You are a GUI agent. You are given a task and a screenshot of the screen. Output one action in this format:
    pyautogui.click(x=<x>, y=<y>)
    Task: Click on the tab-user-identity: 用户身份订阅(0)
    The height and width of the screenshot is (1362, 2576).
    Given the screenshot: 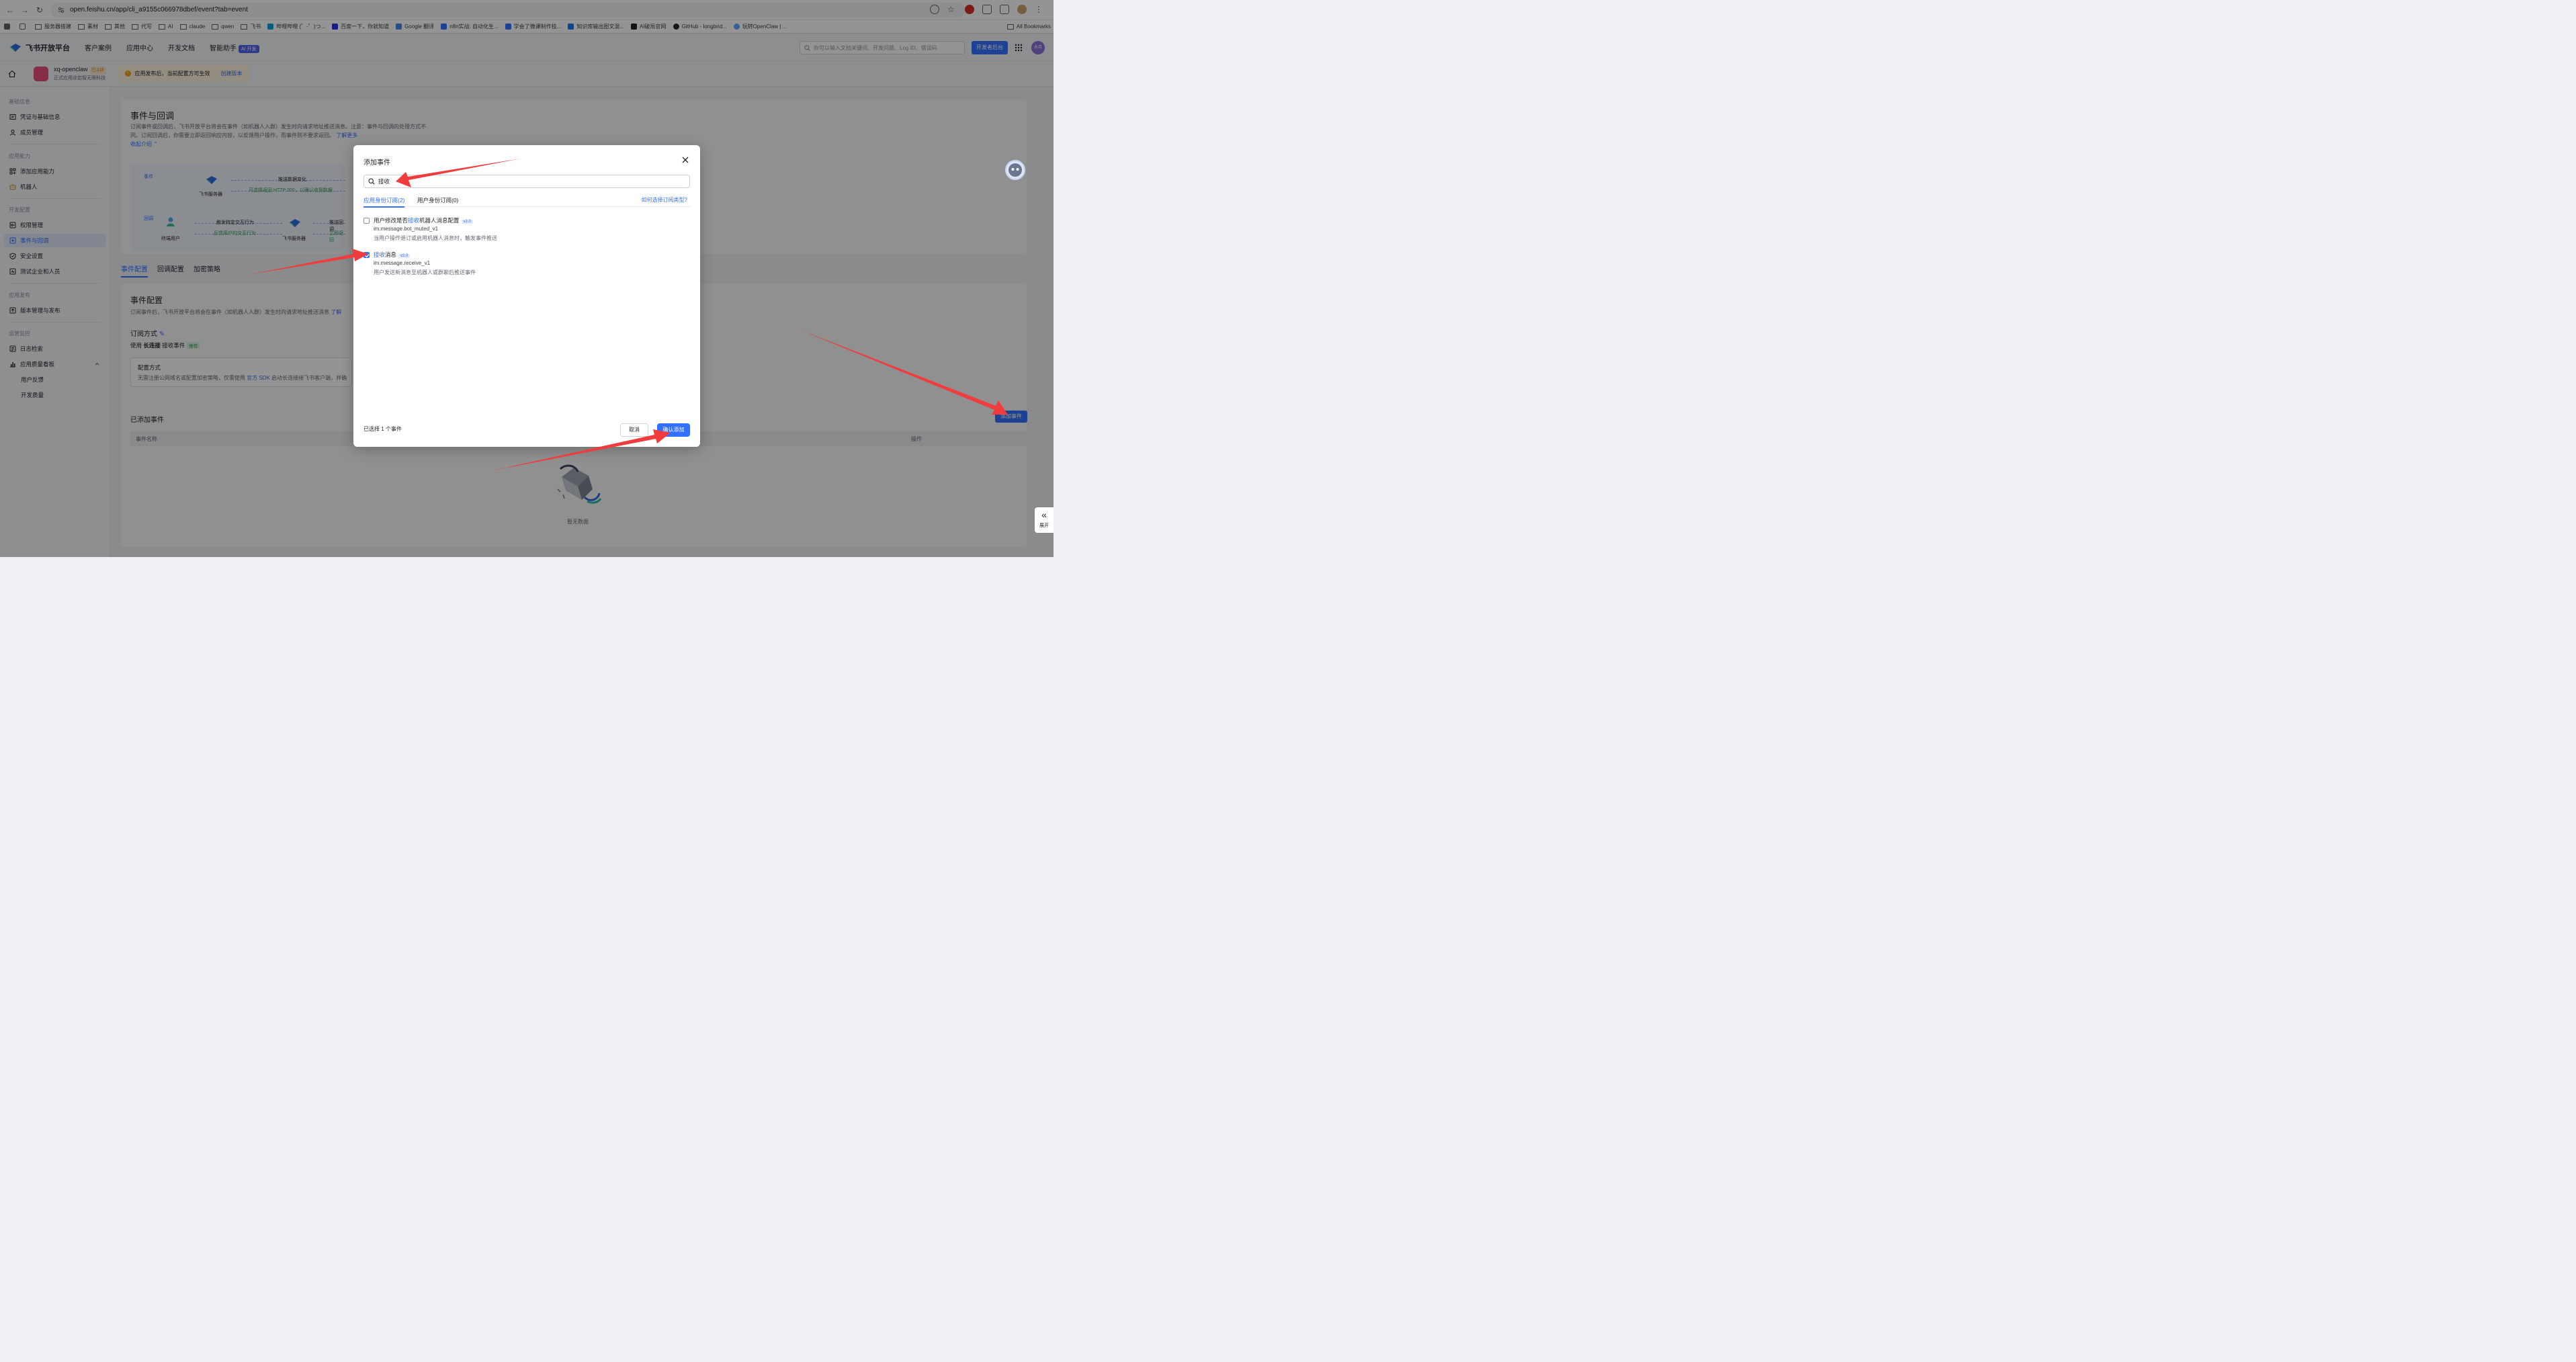 What is the action you would take?
    pyautogui.click(x=437, y=200)
    